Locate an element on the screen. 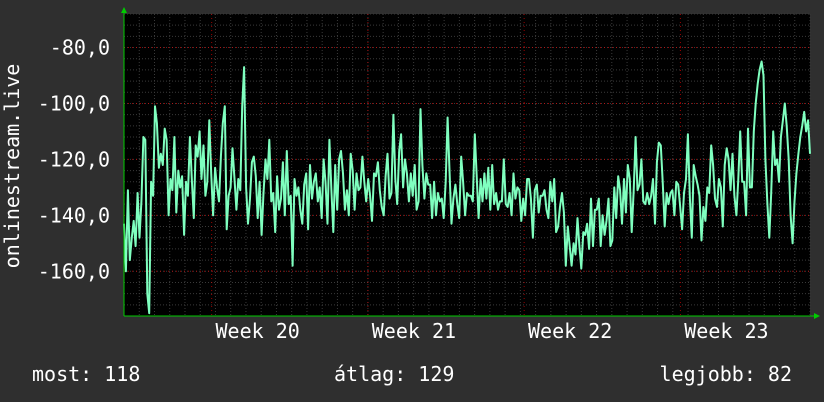  x-tick-label: Week 21 is located at coordinates (414, 331).